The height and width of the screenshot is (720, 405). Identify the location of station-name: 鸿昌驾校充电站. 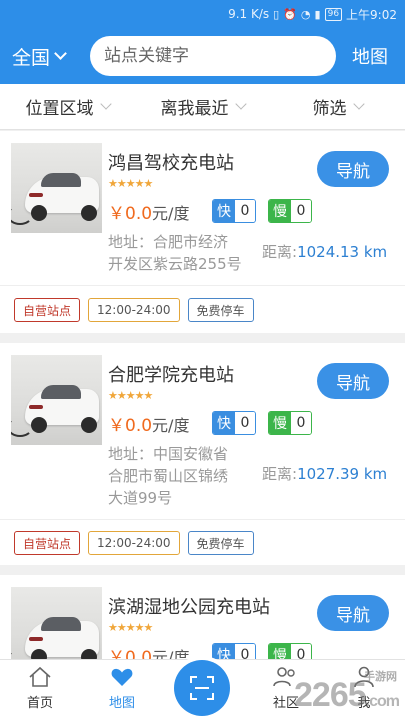
(171, 163).